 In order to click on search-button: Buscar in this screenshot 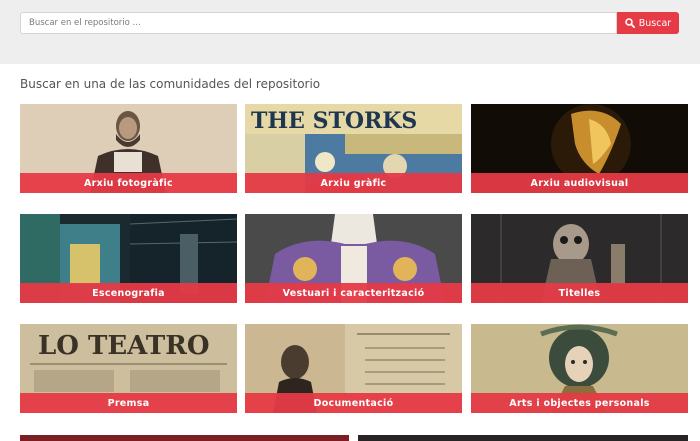, I will do `click(648, 23)`.